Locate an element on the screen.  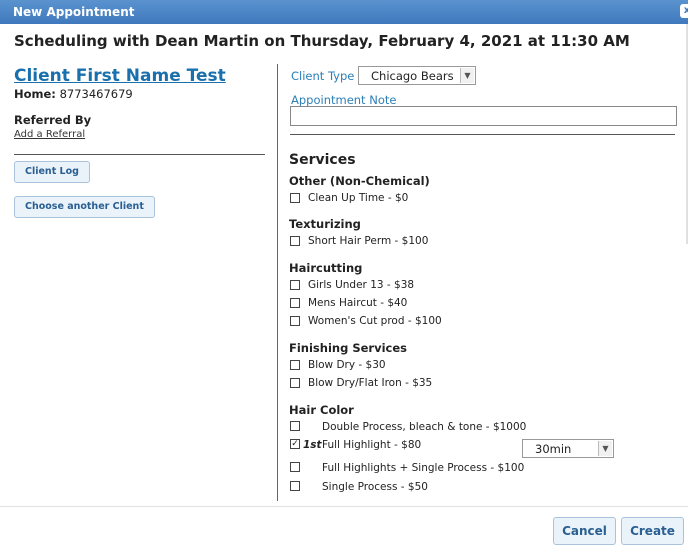
service-checkbox-checked: ✓ is located at coordinates (295, 444).